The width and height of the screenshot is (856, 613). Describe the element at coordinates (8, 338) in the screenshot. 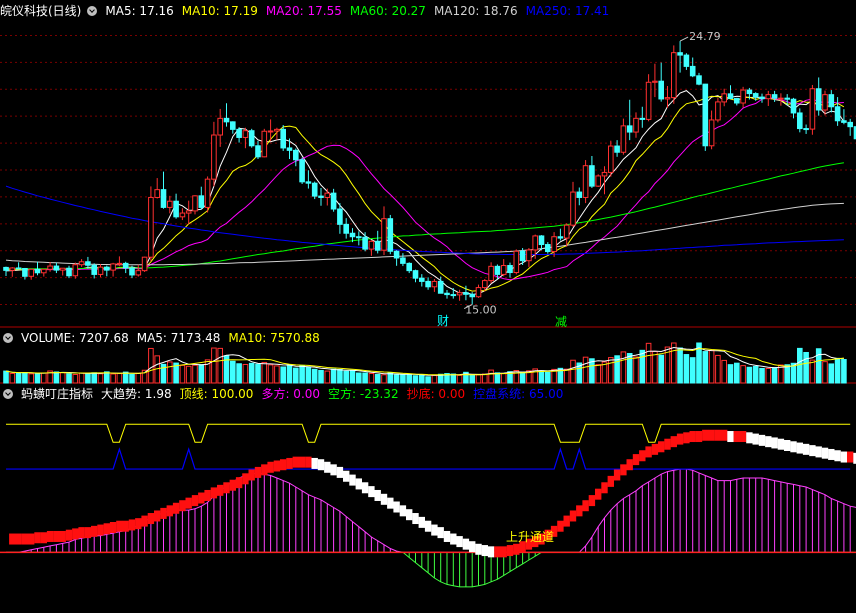

I see `volume-collapse-circle-icon` at that location.